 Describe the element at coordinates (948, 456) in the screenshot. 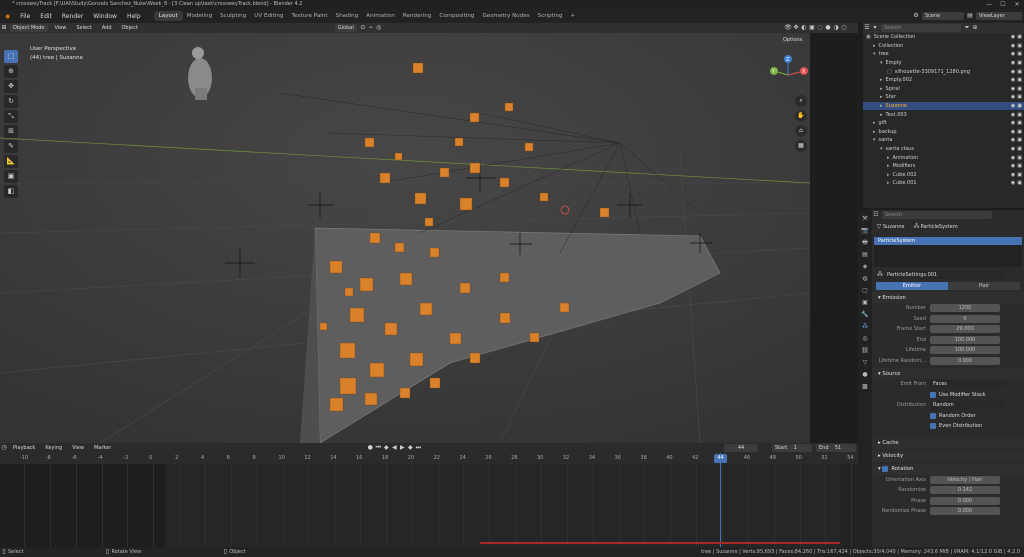

I see `velocity-panel-header: ▸ Velocity` at that location.